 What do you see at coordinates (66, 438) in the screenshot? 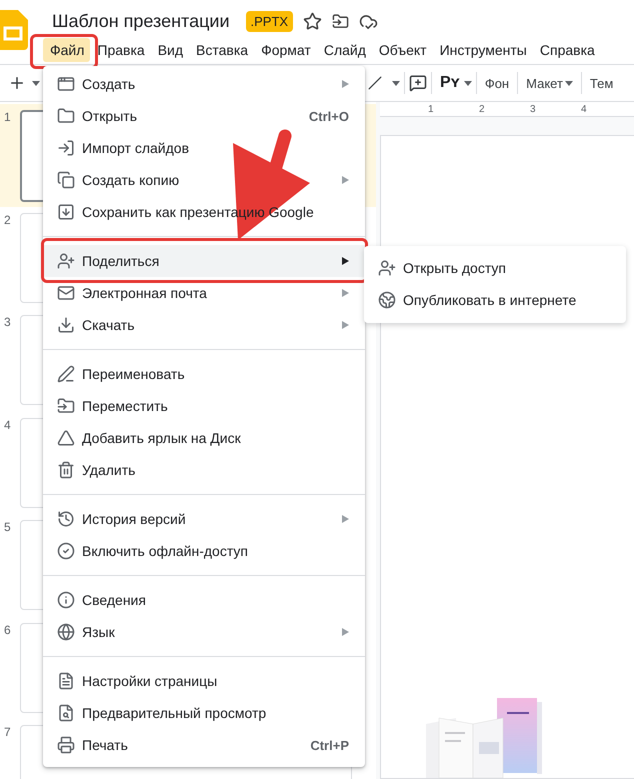
I see `triangle-icon` at bounding box center [66, 438].